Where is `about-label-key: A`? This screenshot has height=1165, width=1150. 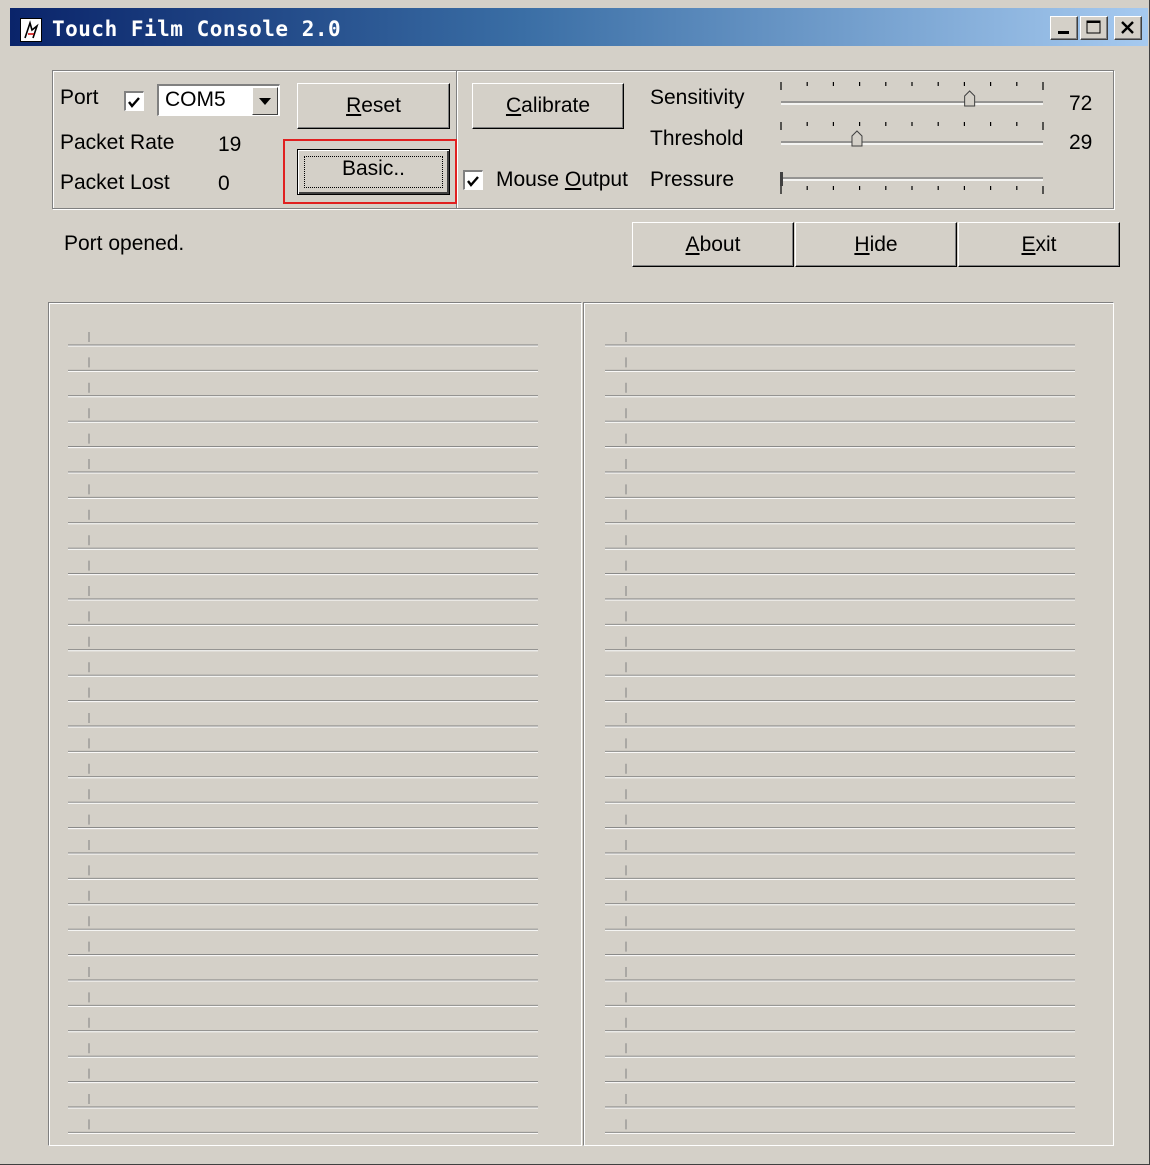 about-label-key: A is located at coordinates (692, 244).